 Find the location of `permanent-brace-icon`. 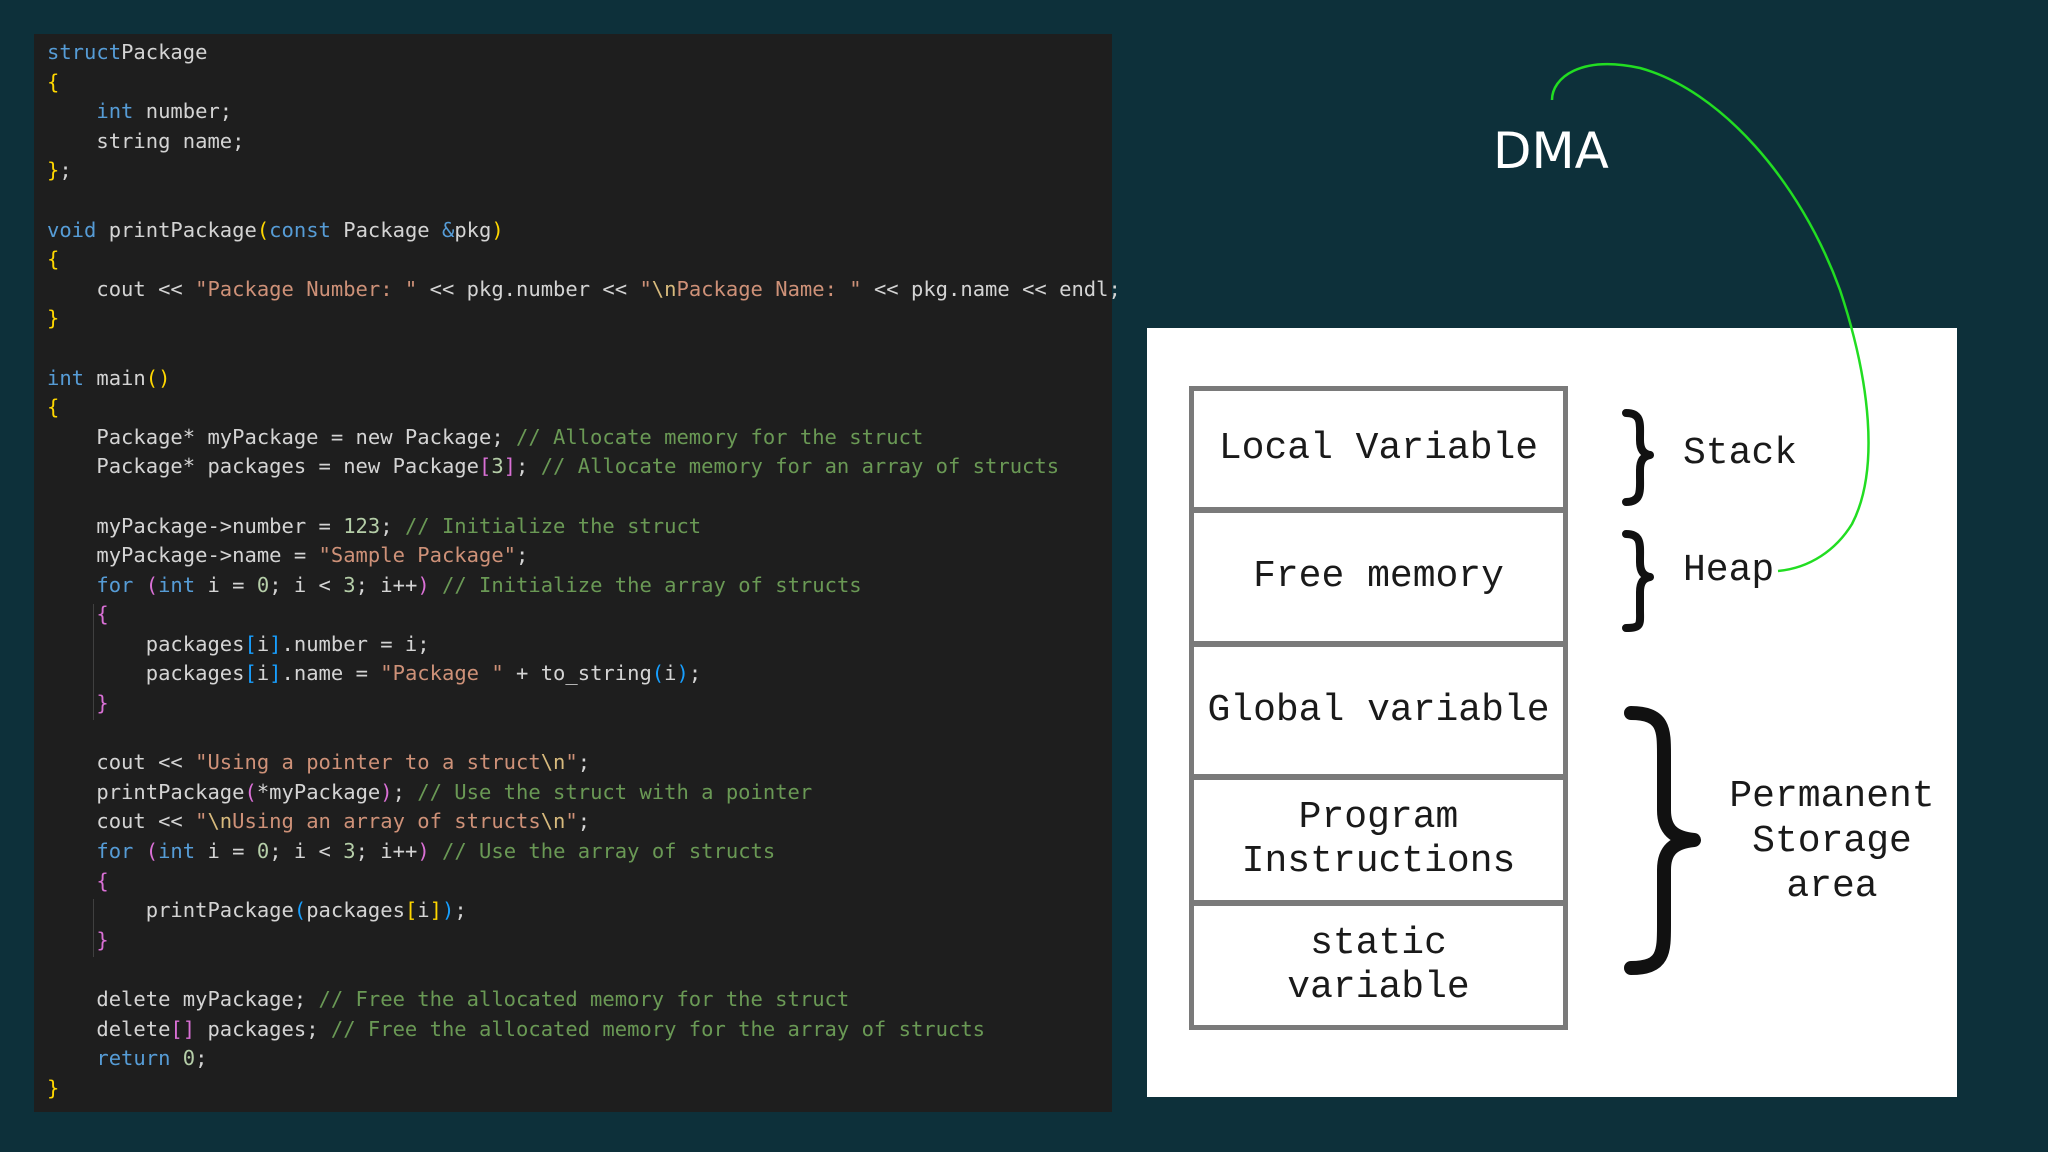

permanent-brace-icon is located at coordinates (1662, 840).